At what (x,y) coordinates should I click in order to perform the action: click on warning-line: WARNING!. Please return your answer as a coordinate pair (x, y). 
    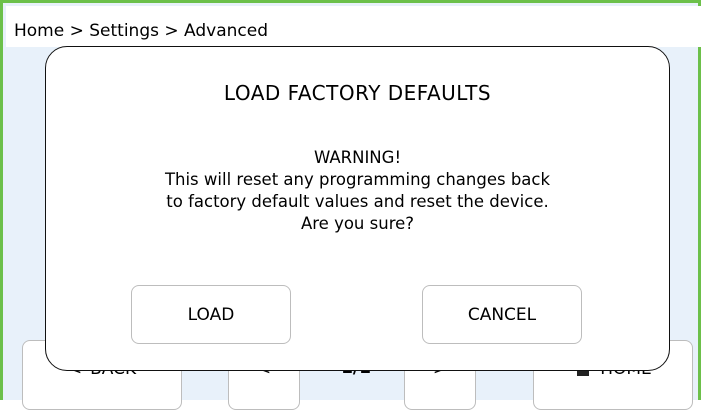
    Looking at the image, I should click on (357, 157).